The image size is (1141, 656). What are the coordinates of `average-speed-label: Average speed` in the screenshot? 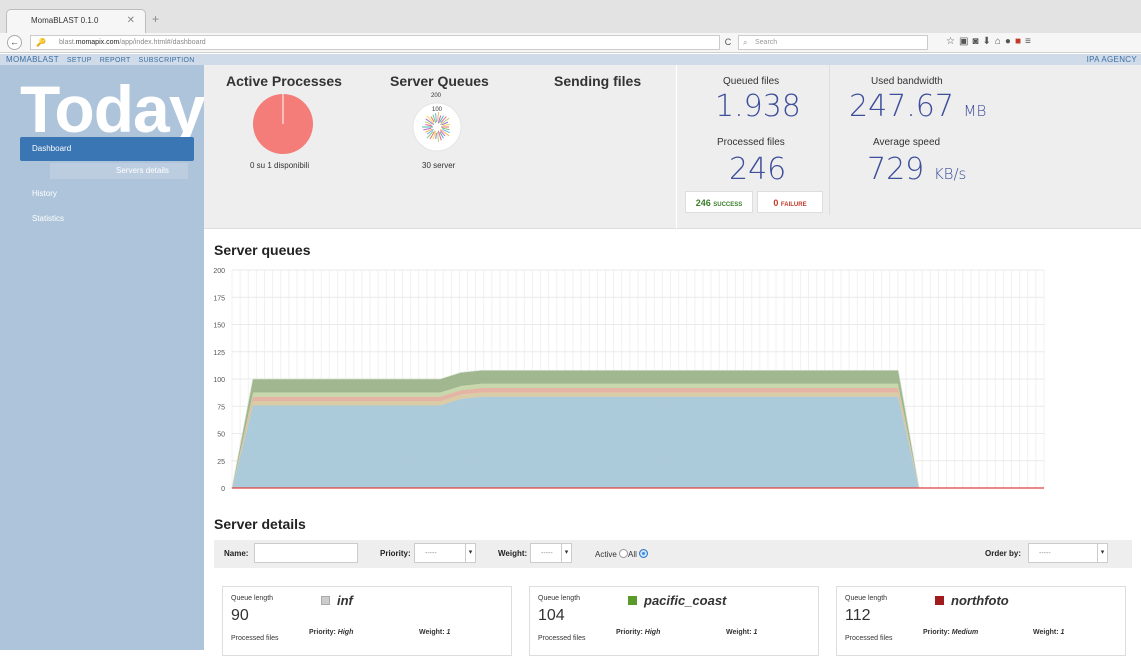 It's located at (907, 142).